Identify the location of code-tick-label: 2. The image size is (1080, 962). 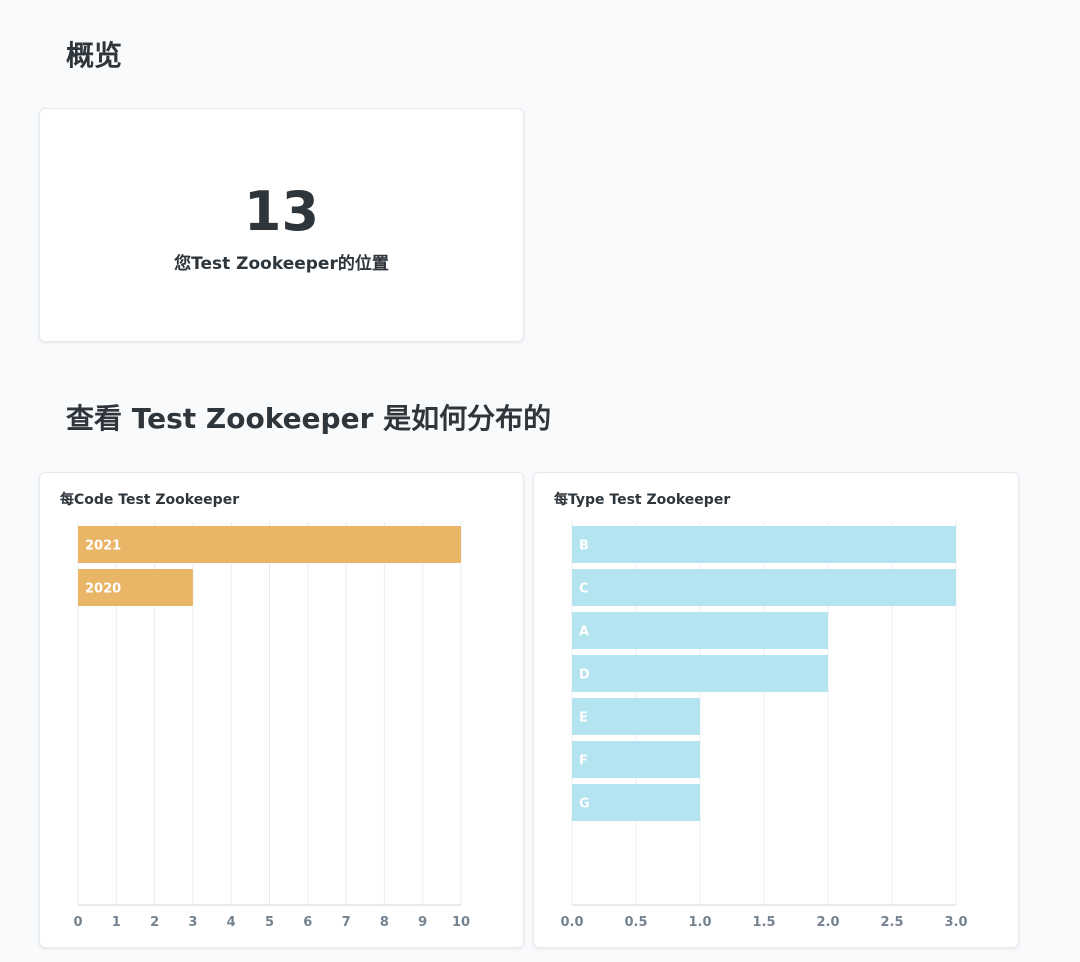
(154, 922).